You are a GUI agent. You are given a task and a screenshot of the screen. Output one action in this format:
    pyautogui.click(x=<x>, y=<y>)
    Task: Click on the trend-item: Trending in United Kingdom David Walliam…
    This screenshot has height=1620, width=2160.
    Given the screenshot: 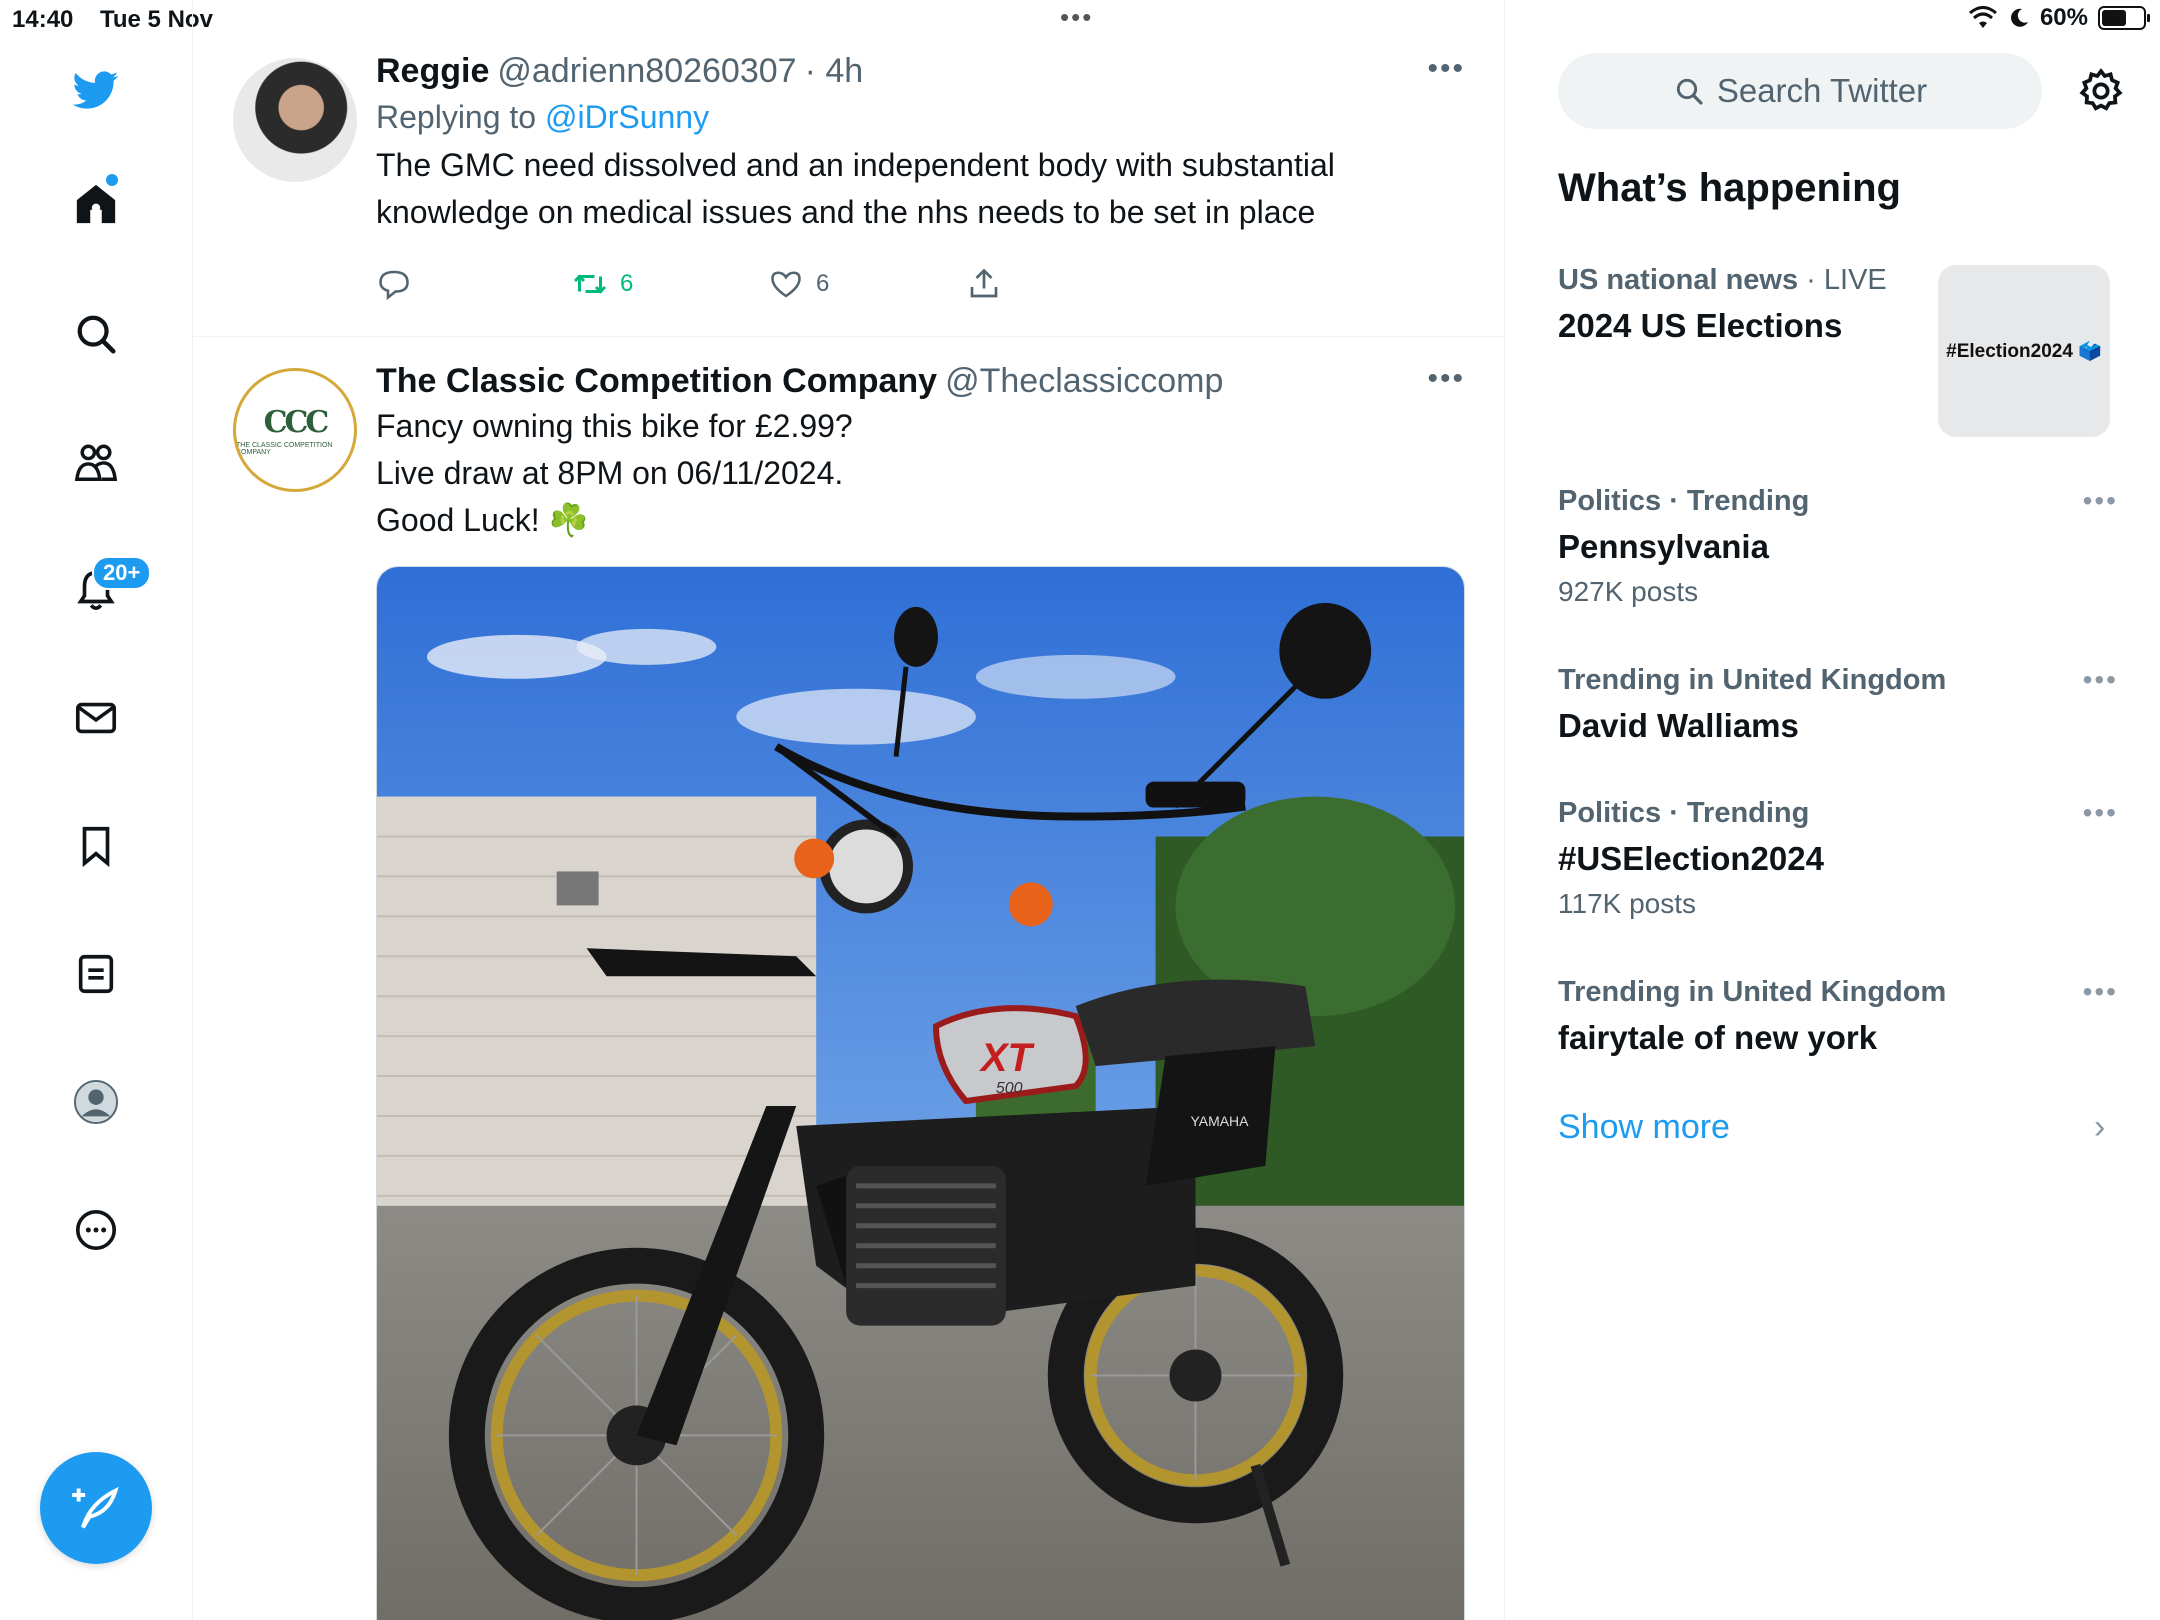 What is the action you would take?
    pyautogui.click(x=1838, y=704)
    